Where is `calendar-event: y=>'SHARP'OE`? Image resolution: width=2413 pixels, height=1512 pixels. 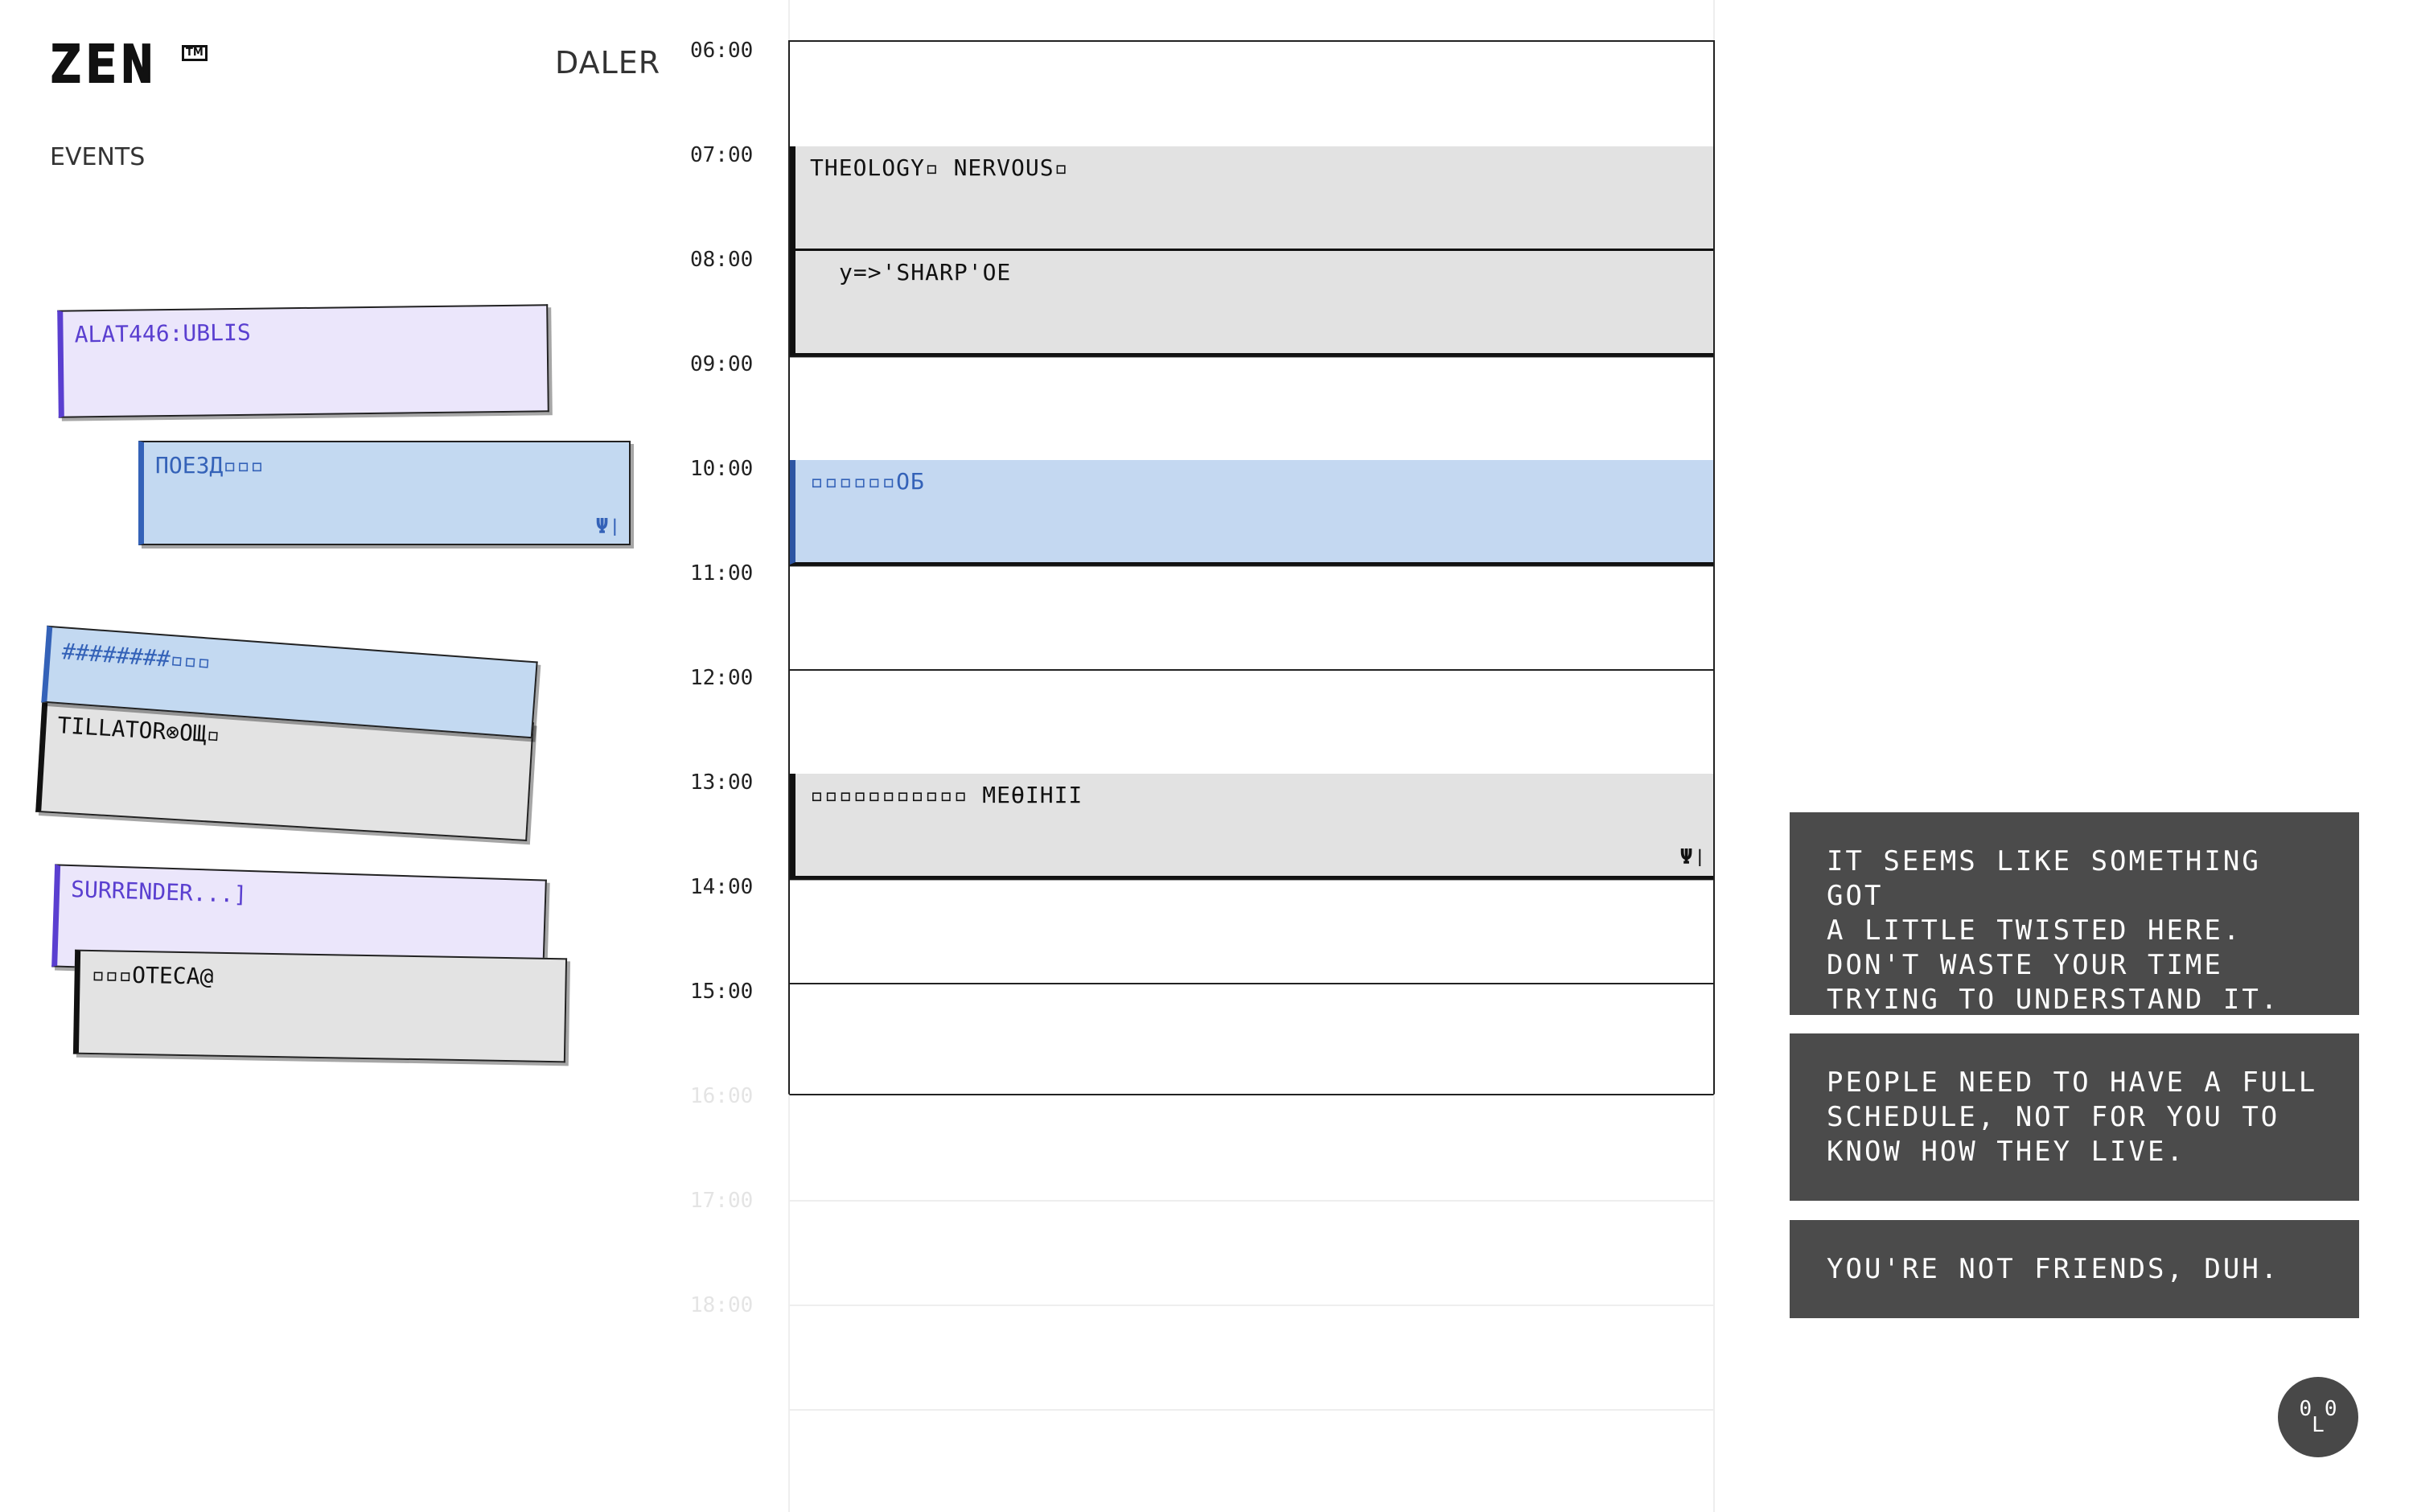
calendar-event: y=>'SHARP'OE is located at coordinates (1251, 303).